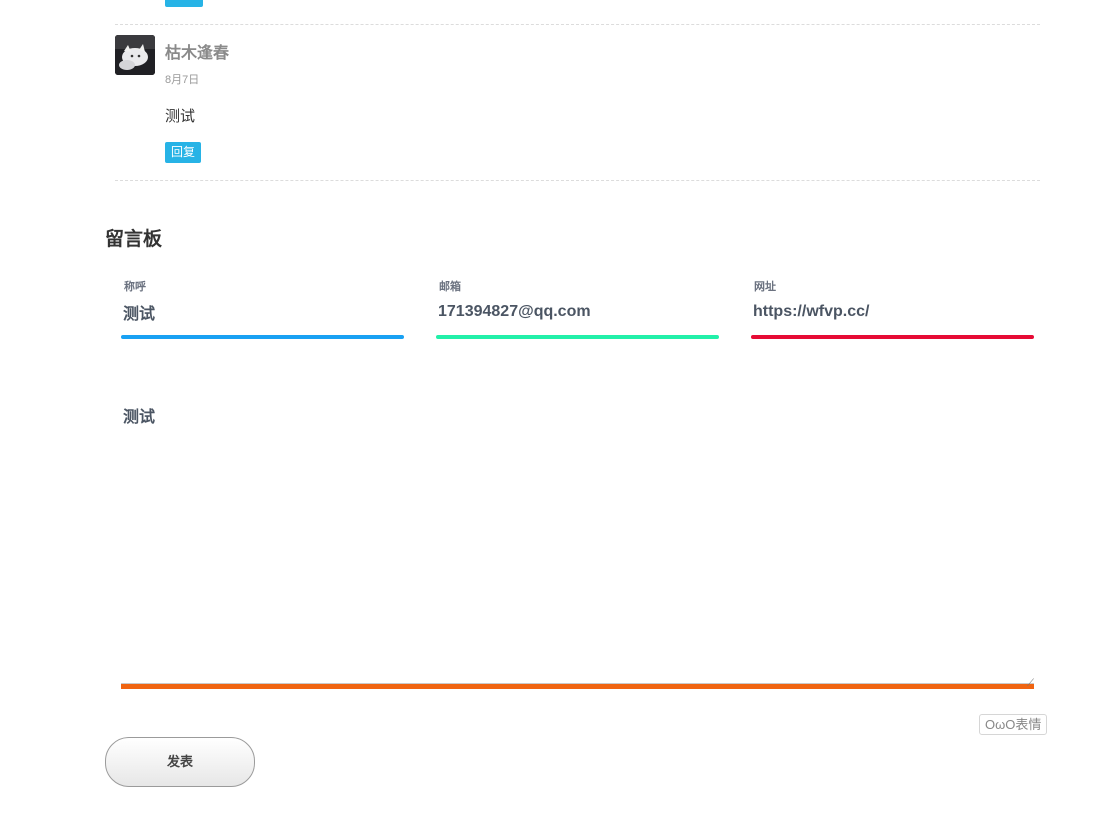 The image size is (1109, 824). What do you see at coordinates (1030, 684) in the screenshot?
I see `resize-handle-icon: ⟋` at bounding box center [1030, 684].